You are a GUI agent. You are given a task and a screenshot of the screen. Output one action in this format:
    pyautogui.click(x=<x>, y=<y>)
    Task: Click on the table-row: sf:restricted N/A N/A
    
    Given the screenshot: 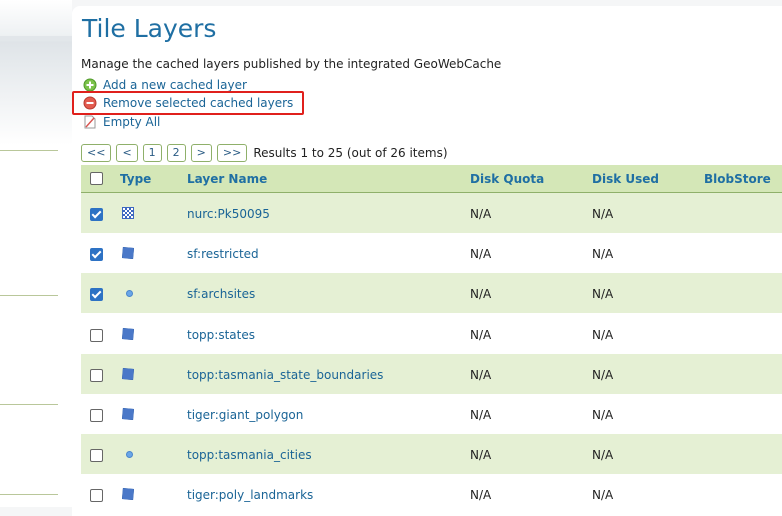 What is the action you would take?
    pyautogui.click(x=431, y=253)
    